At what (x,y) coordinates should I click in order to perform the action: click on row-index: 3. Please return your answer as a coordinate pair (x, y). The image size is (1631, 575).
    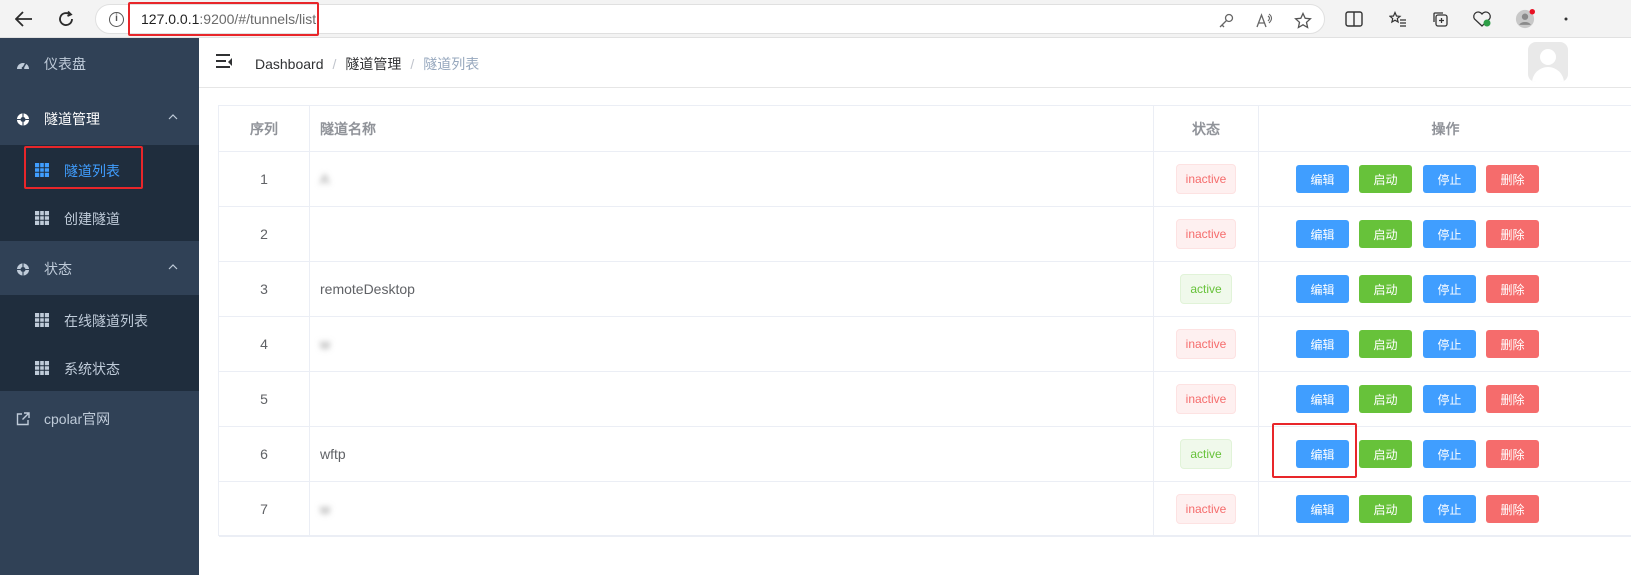
    Looking at the image, I should click on (264, 289).